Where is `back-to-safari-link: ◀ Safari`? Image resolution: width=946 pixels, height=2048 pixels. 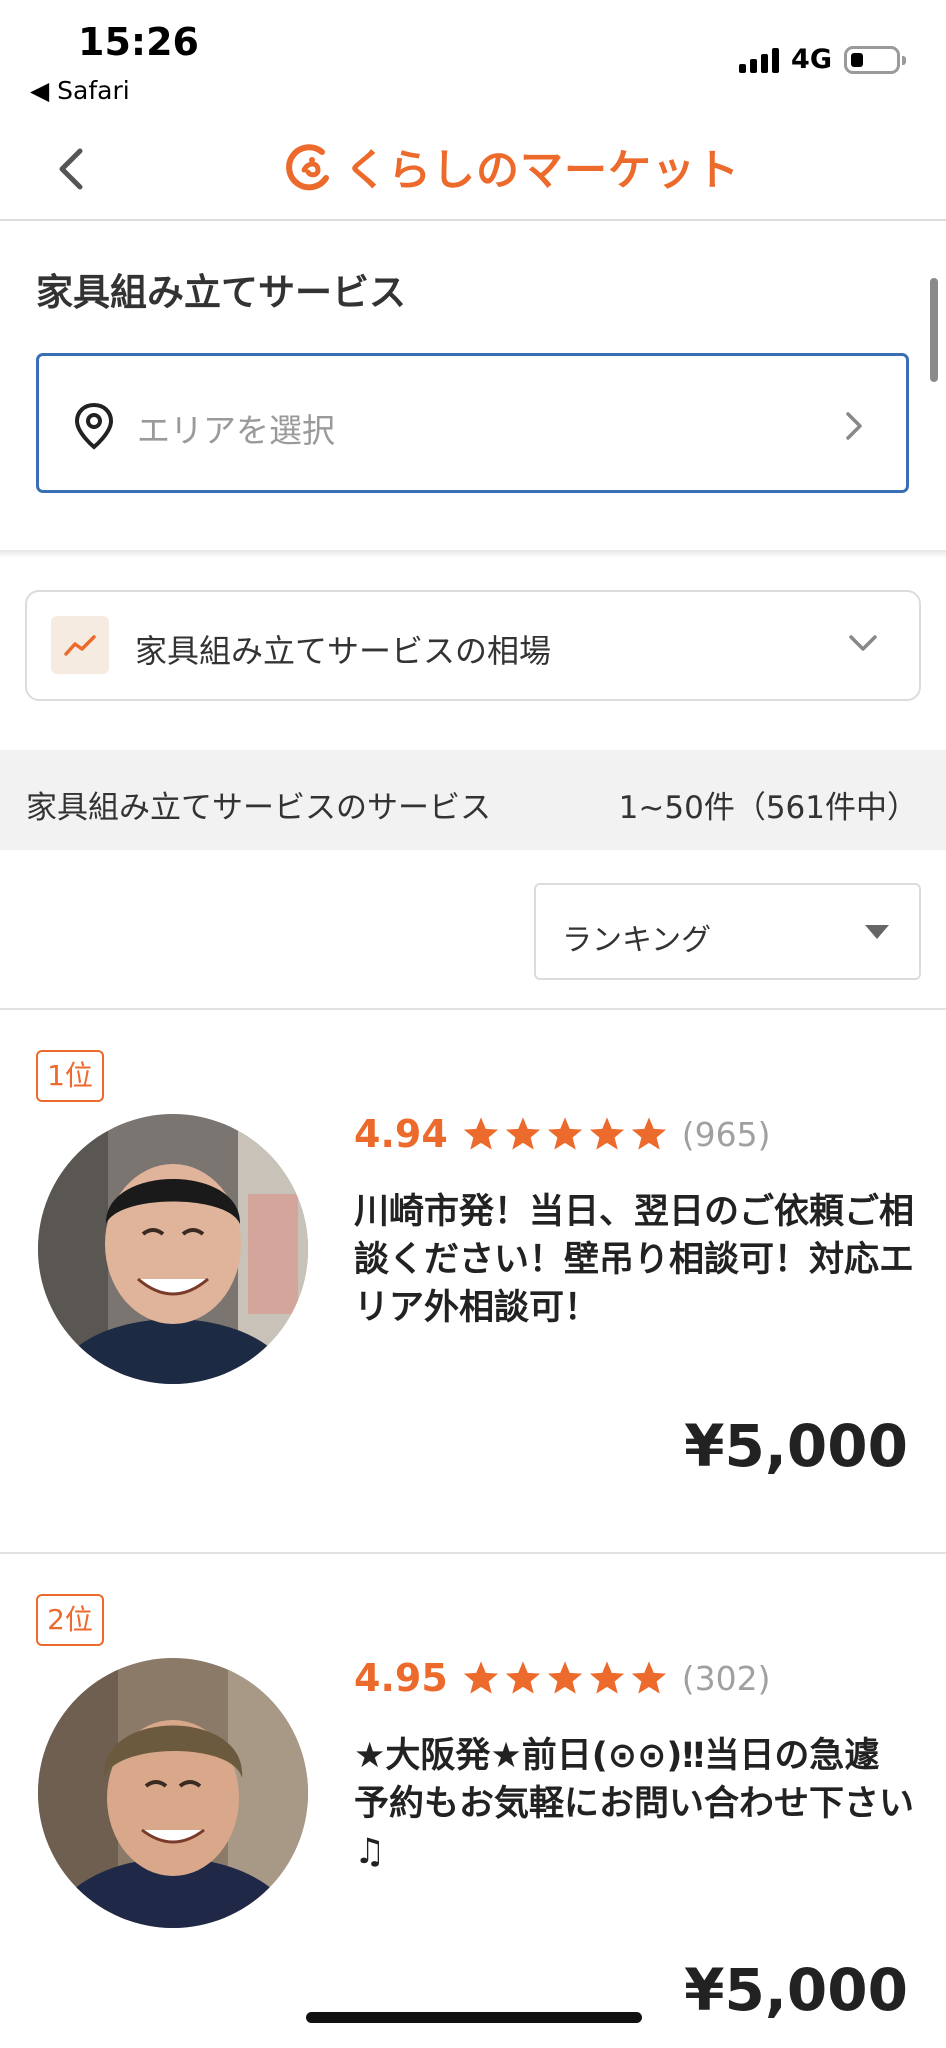 back-to-safari-link: ◀ Safari is located at coordinates (80, 90).